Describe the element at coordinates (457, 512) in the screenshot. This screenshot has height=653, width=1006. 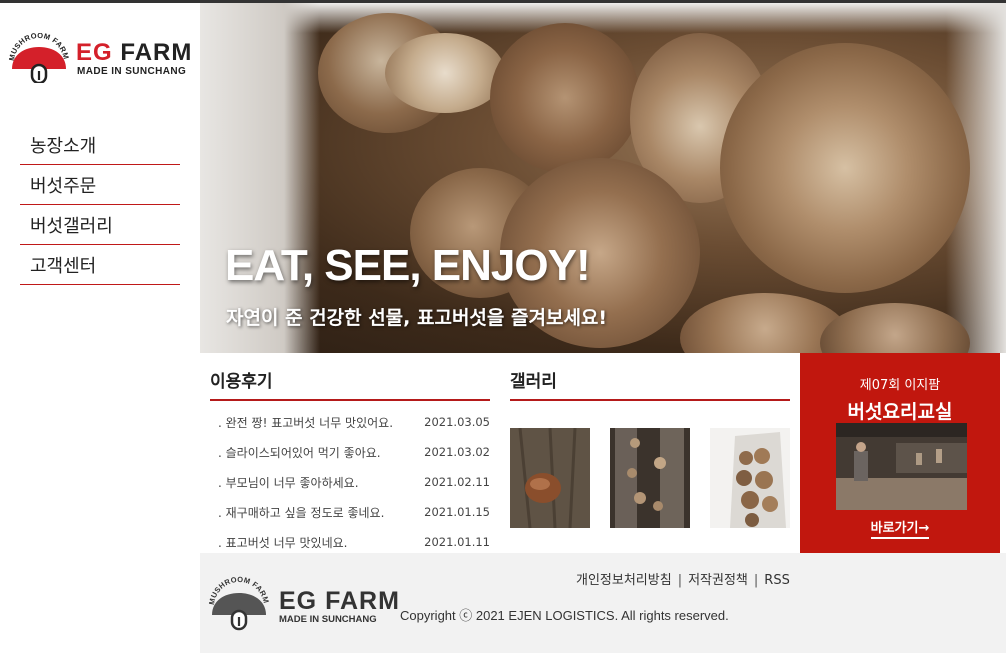
I see `review-date: 2021.01.15` at that location.